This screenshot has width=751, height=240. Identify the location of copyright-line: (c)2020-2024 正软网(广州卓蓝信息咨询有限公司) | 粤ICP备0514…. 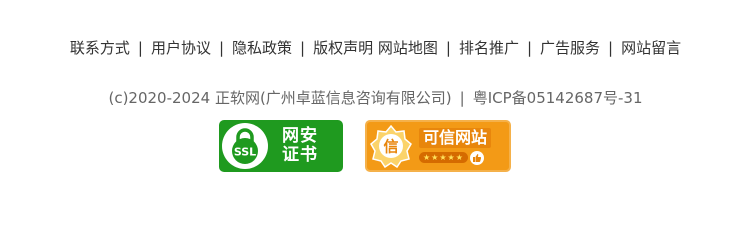
(375, 98).